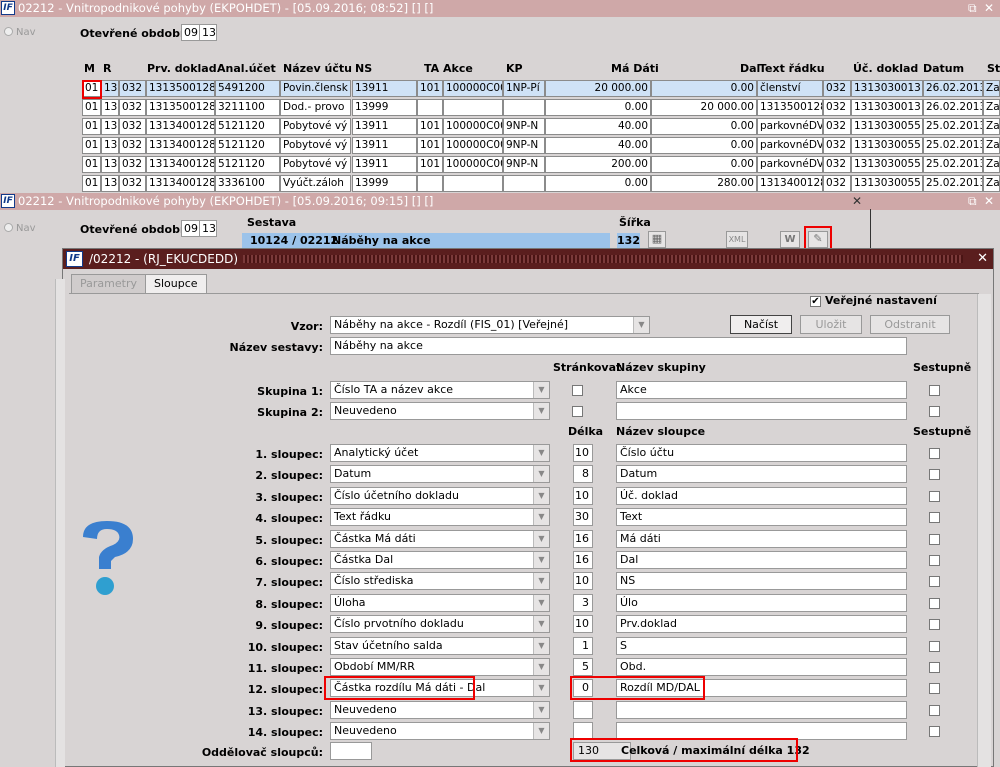  Describe the element at coordinates (750, 68) in the screenshot. I see `grid-header: Dal` at that location.